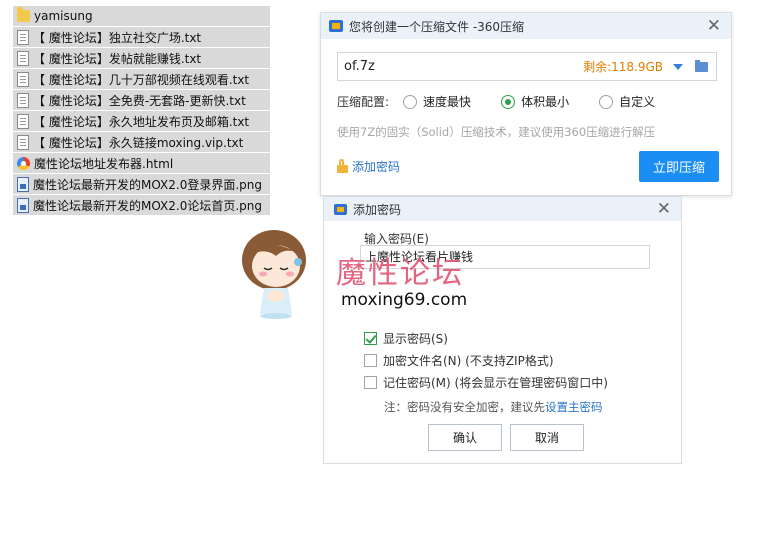 Image resolution: width=763 pixels, height=556 pixels. I want to click on file-item: 【 魔性论坛】几十万部视频在线观看.txt, so click(141, 79).